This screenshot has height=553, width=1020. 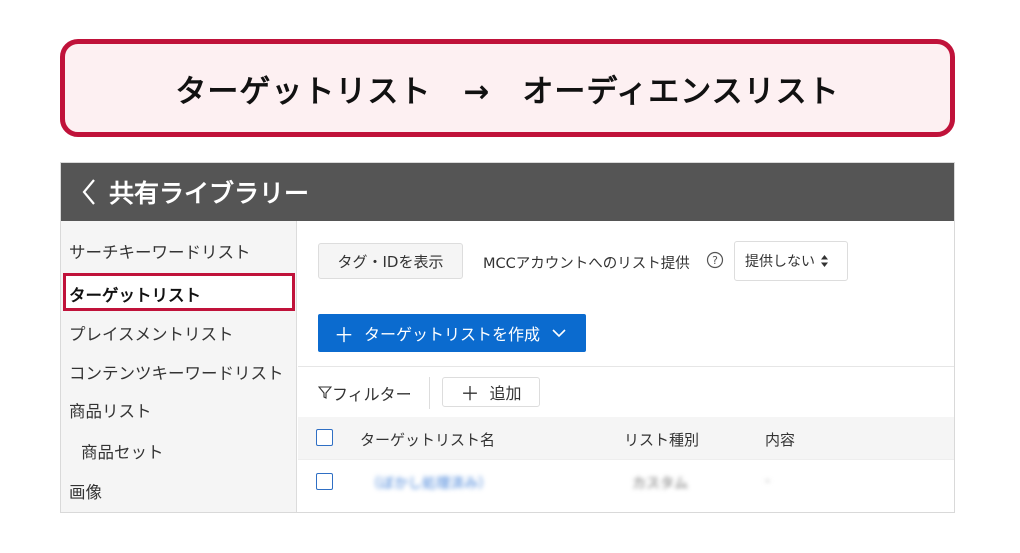 I want to click on table-header: ターゲットリスト名 リスト種別 内容, so click(x=626, y=438).